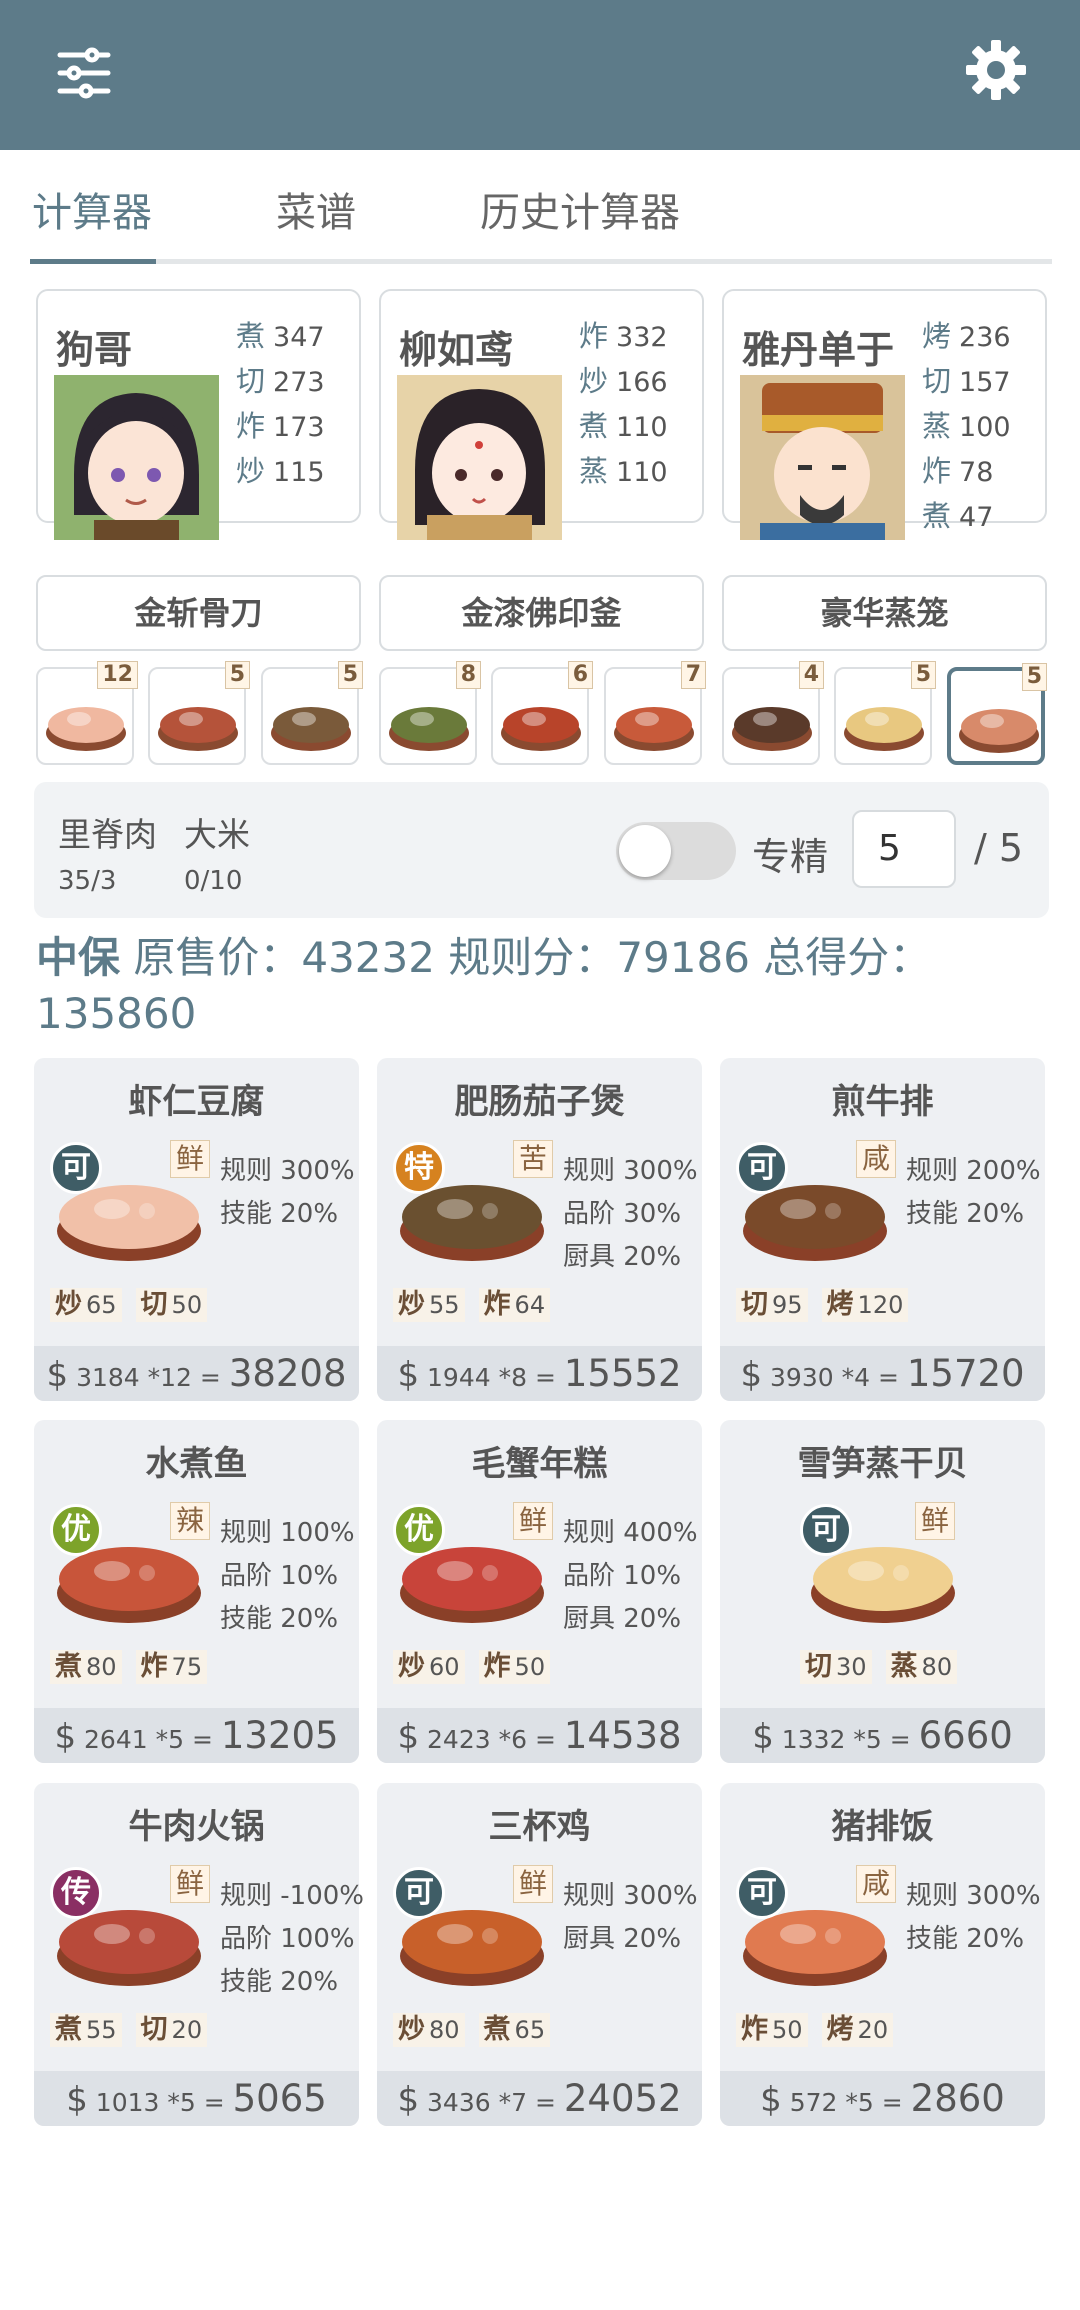 This screenshot has height=2310, width=1080. What do you see at coordinates (484, 985) in the screenshot?
I see `score-summary: 中保 原售价：43232 规则分：79186 总得分：135860` at bounding box center [484, 985].